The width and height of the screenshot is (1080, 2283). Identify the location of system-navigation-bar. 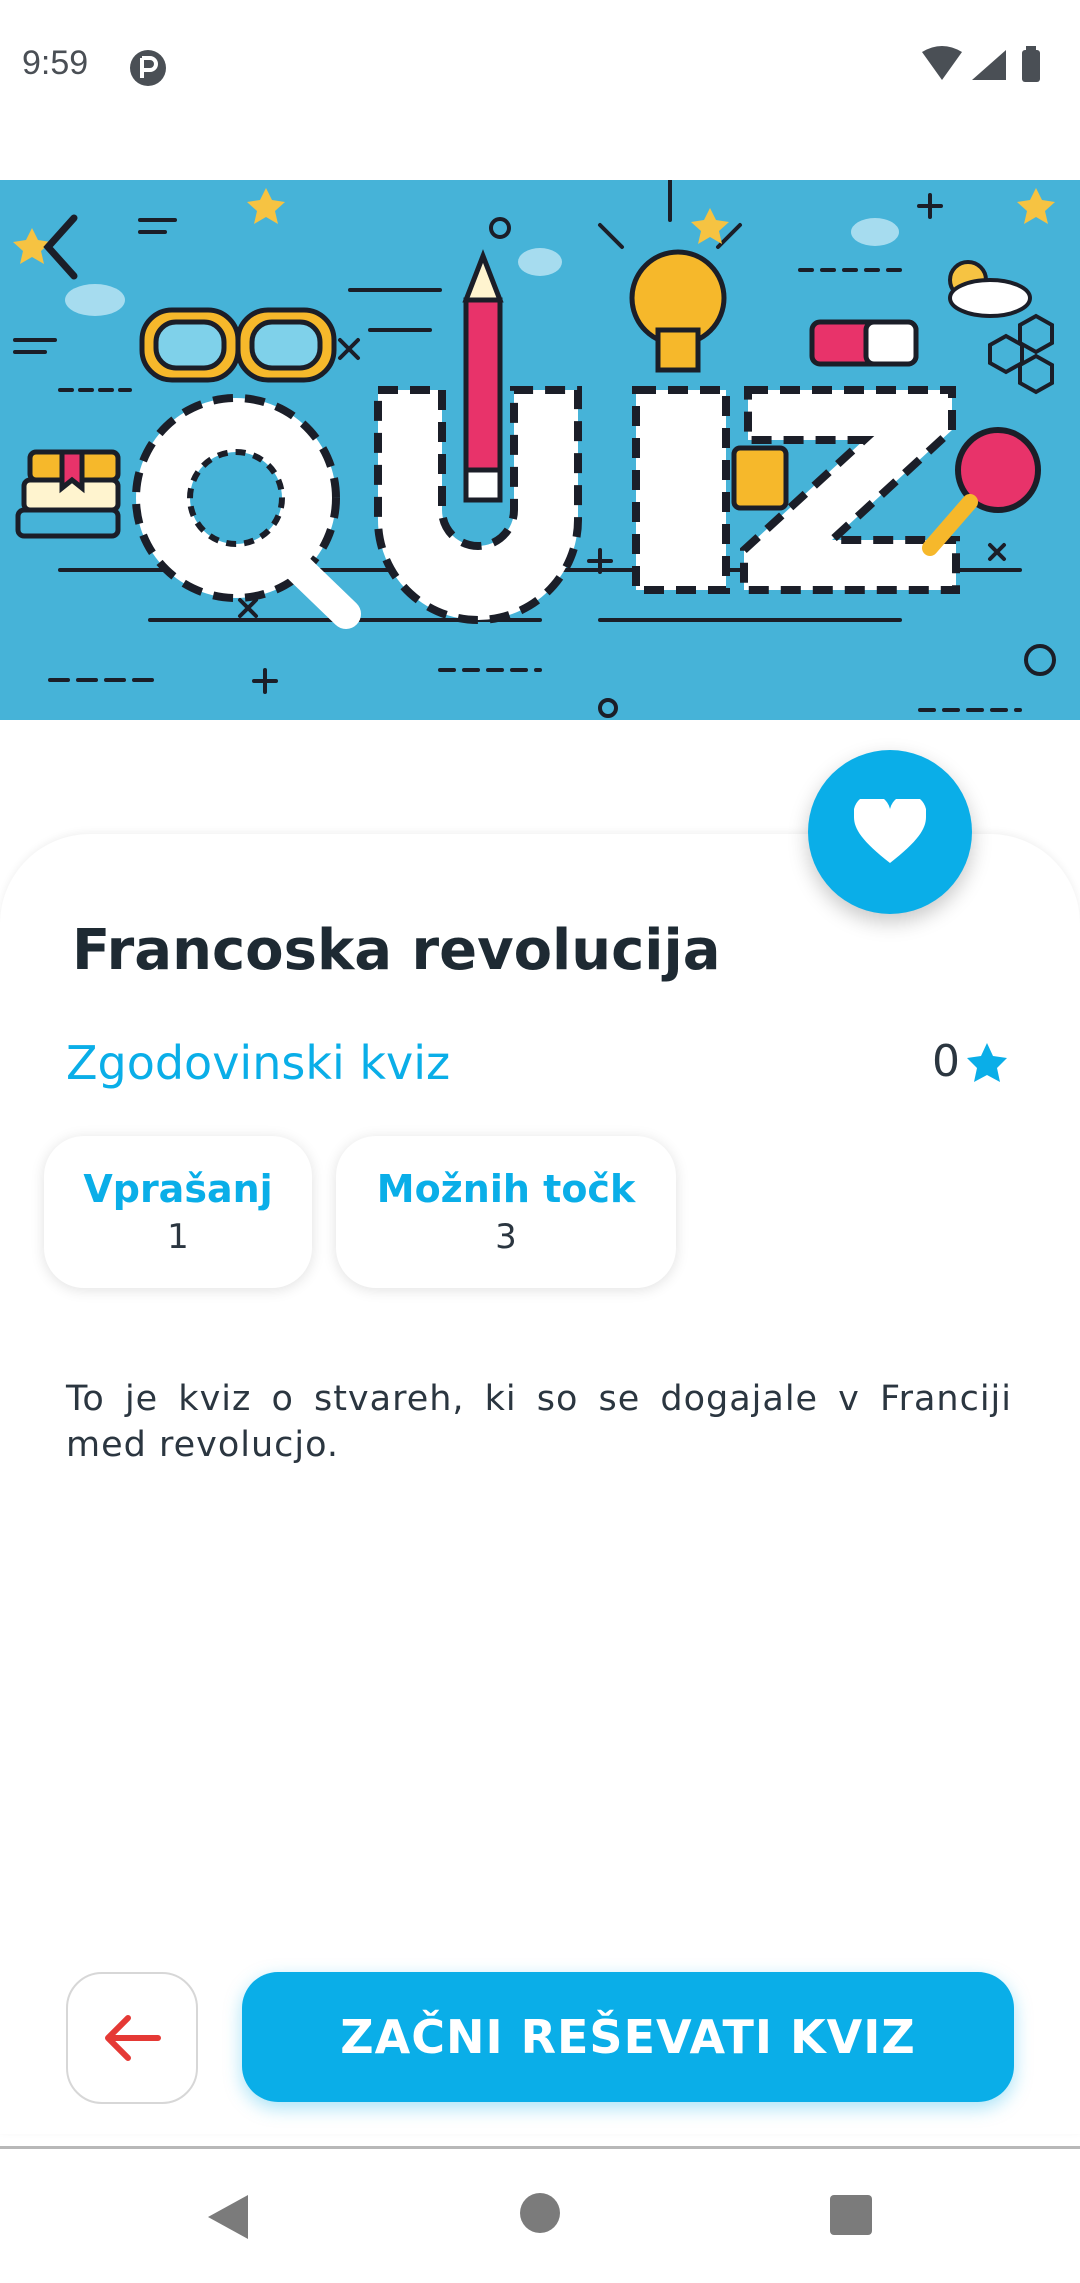
(540, 2214).